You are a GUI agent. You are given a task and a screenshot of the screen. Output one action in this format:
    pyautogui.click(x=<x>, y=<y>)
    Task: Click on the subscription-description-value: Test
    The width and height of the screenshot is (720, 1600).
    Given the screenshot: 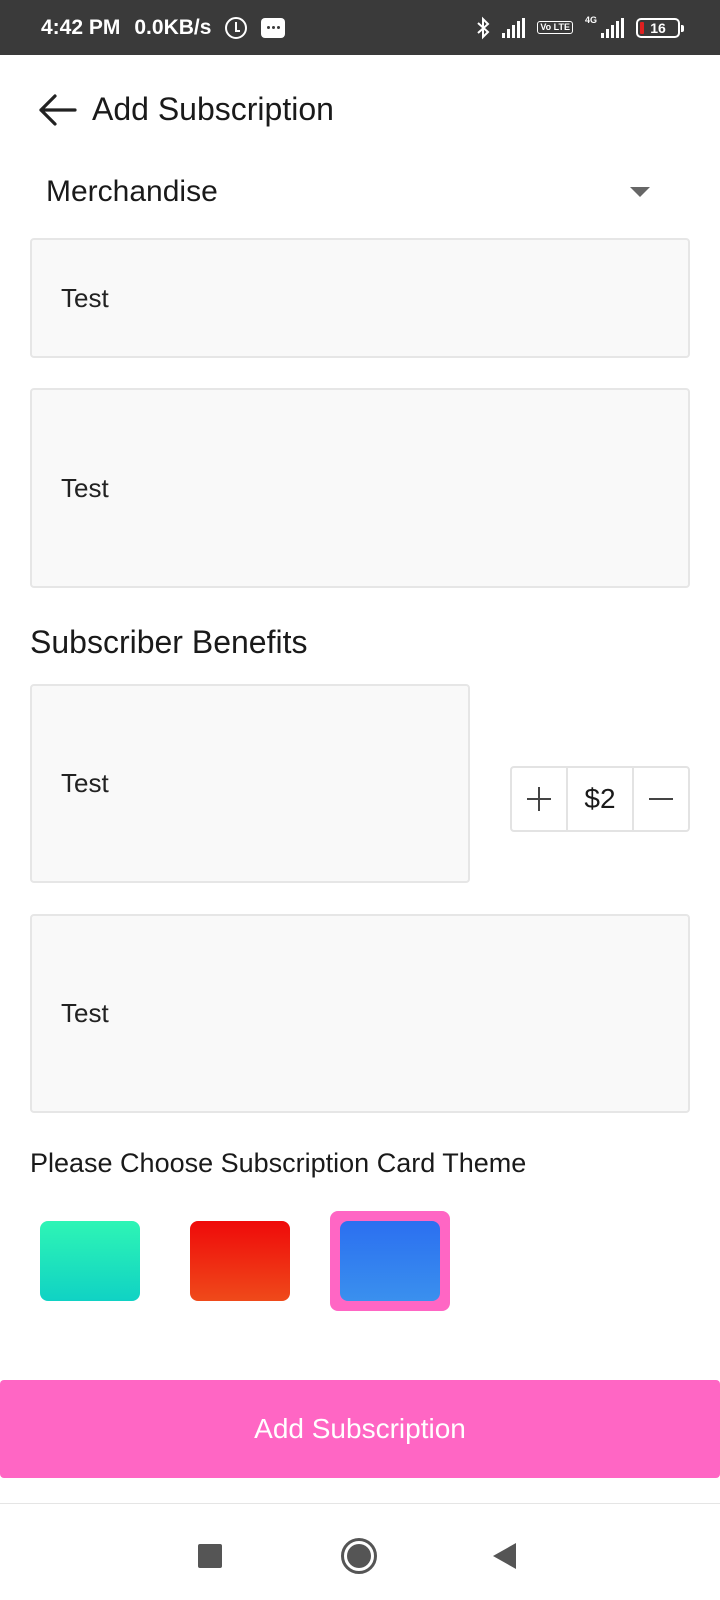 What is the action you would take?
    pyautogui.click(x=85, y=487)
    